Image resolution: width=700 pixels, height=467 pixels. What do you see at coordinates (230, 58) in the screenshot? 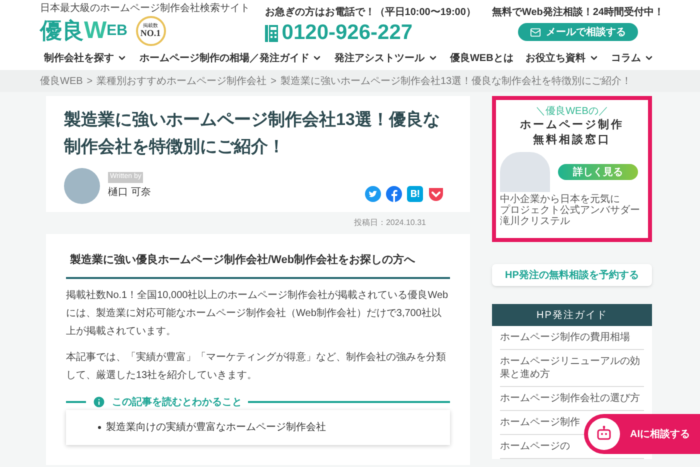
I see `nav-menu-item: ホームページ制作の相場／発注ガイド` at bounding box center [230, 58].